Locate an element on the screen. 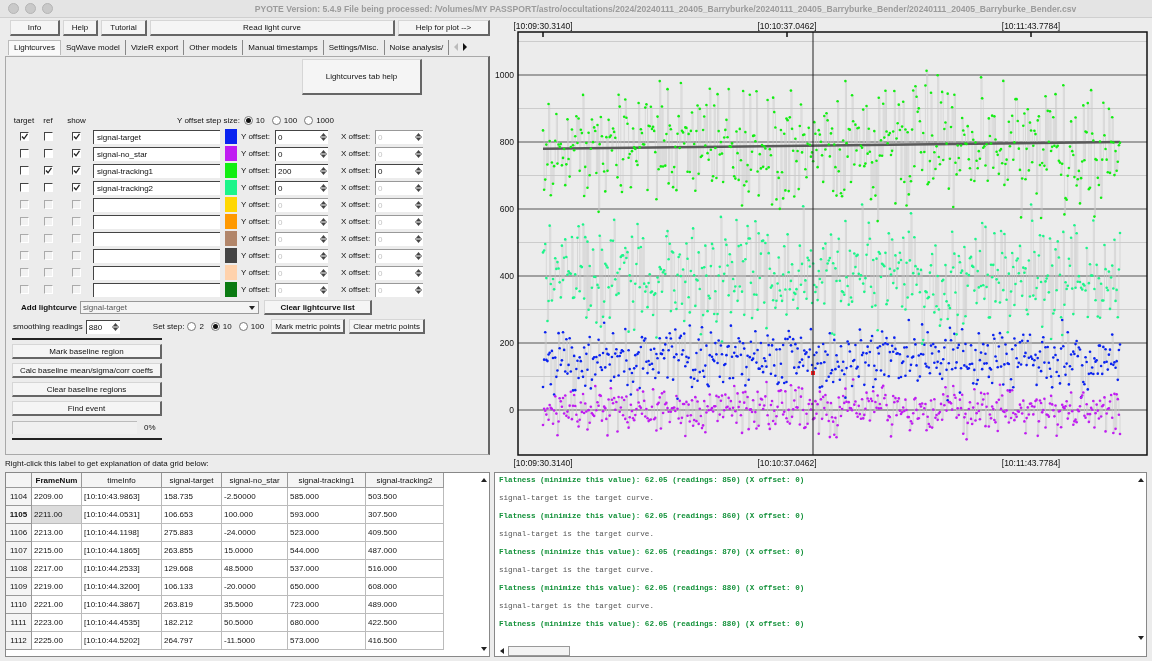 This screenshot has height=661, width=1152. row-header: 1106 is located at coordinates (19, 533).